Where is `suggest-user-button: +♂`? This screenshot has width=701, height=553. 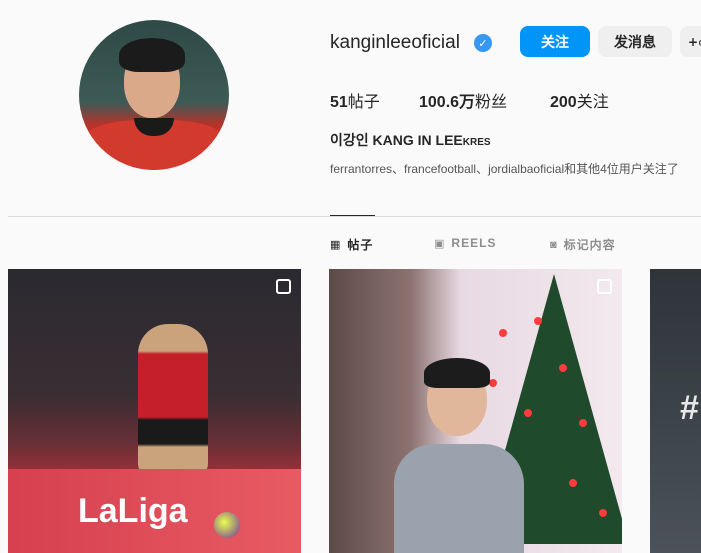 suggest-user-button: +♂ is located at coordinates (690, 41).